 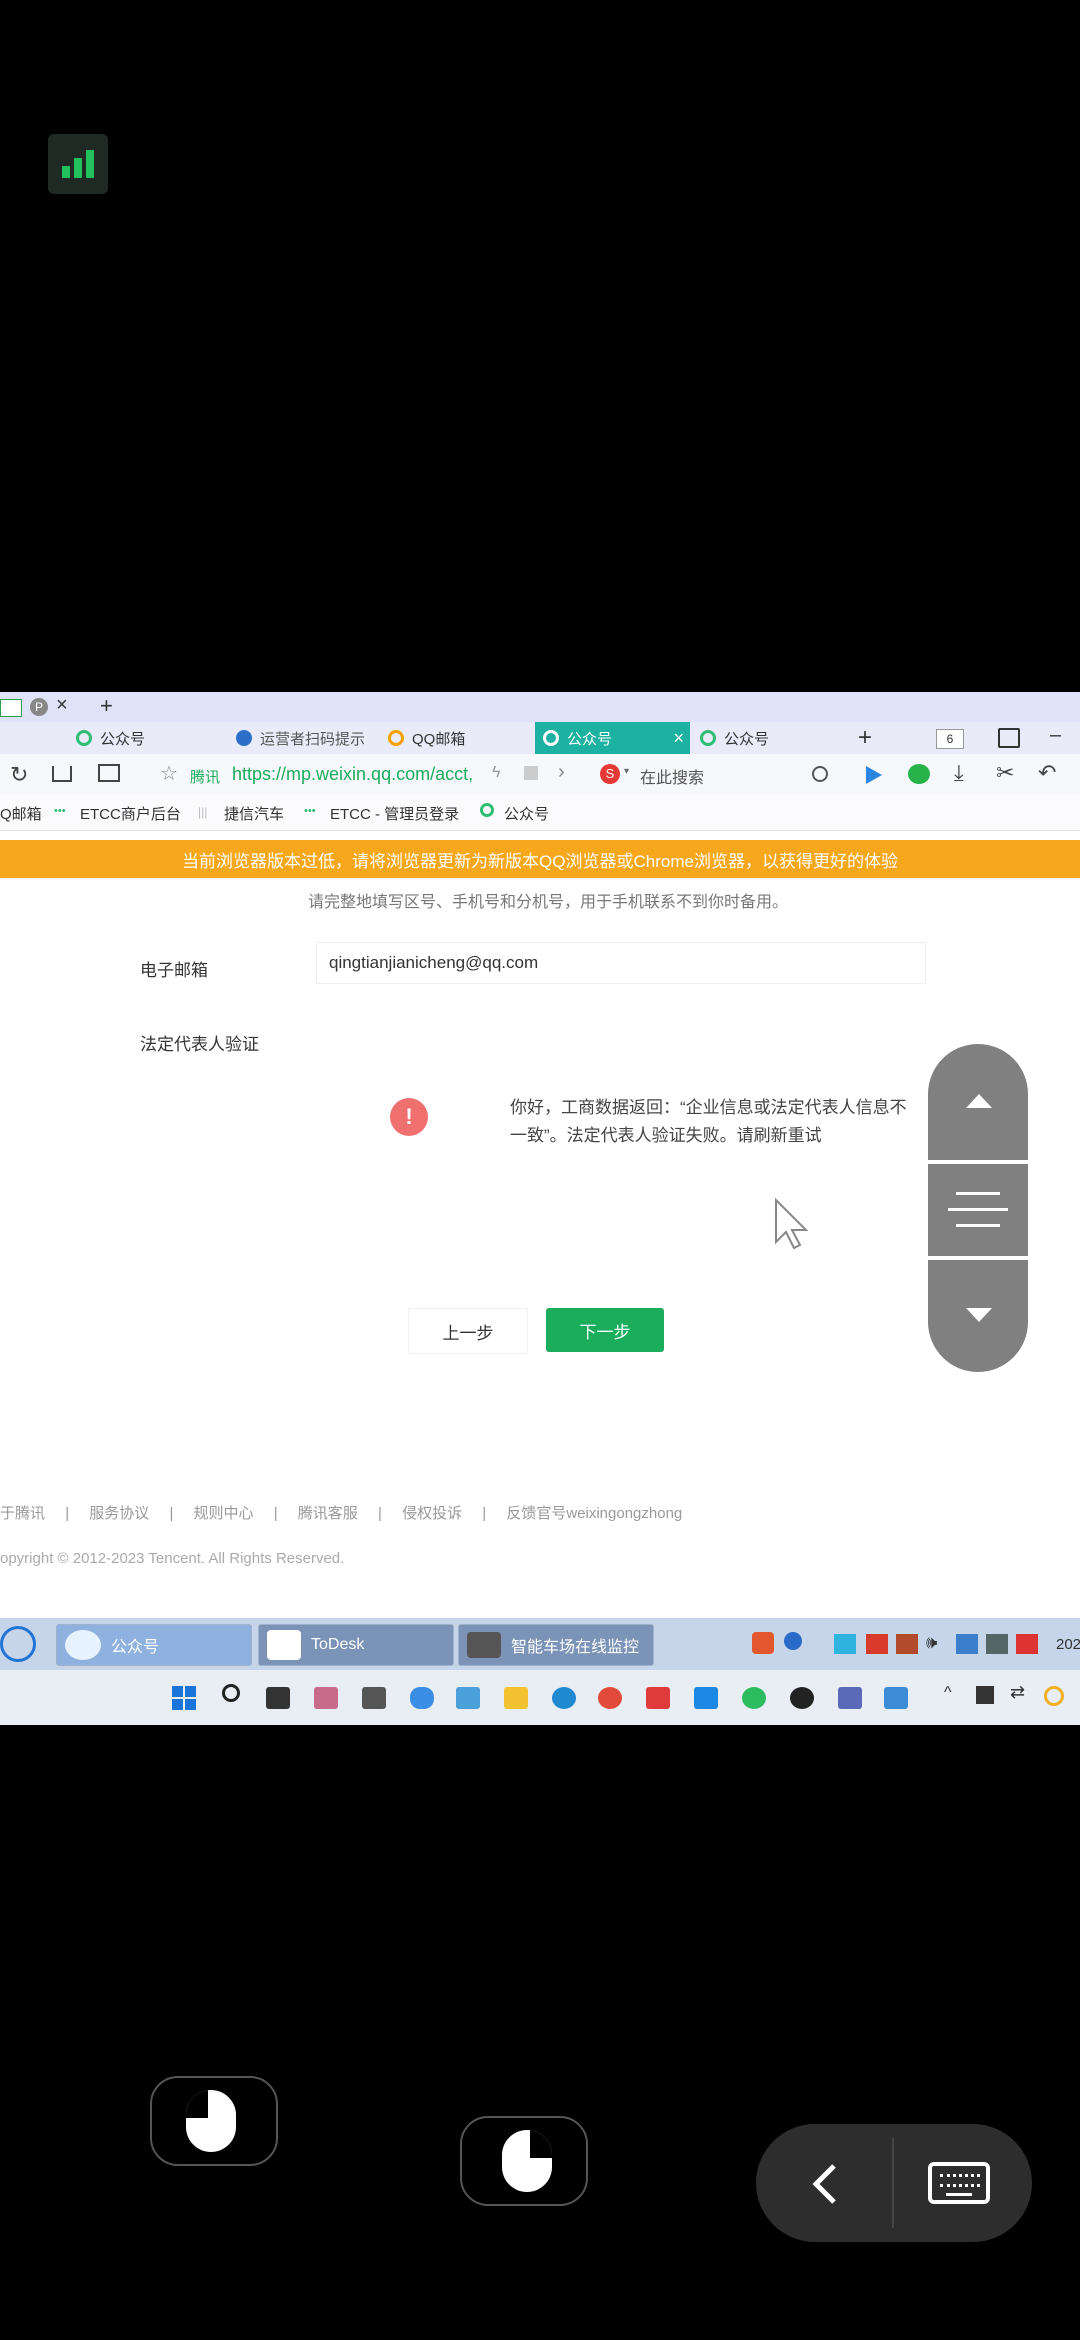 I want to click on footer-link-rules: 规则中心, so click(x=224, y=1513).